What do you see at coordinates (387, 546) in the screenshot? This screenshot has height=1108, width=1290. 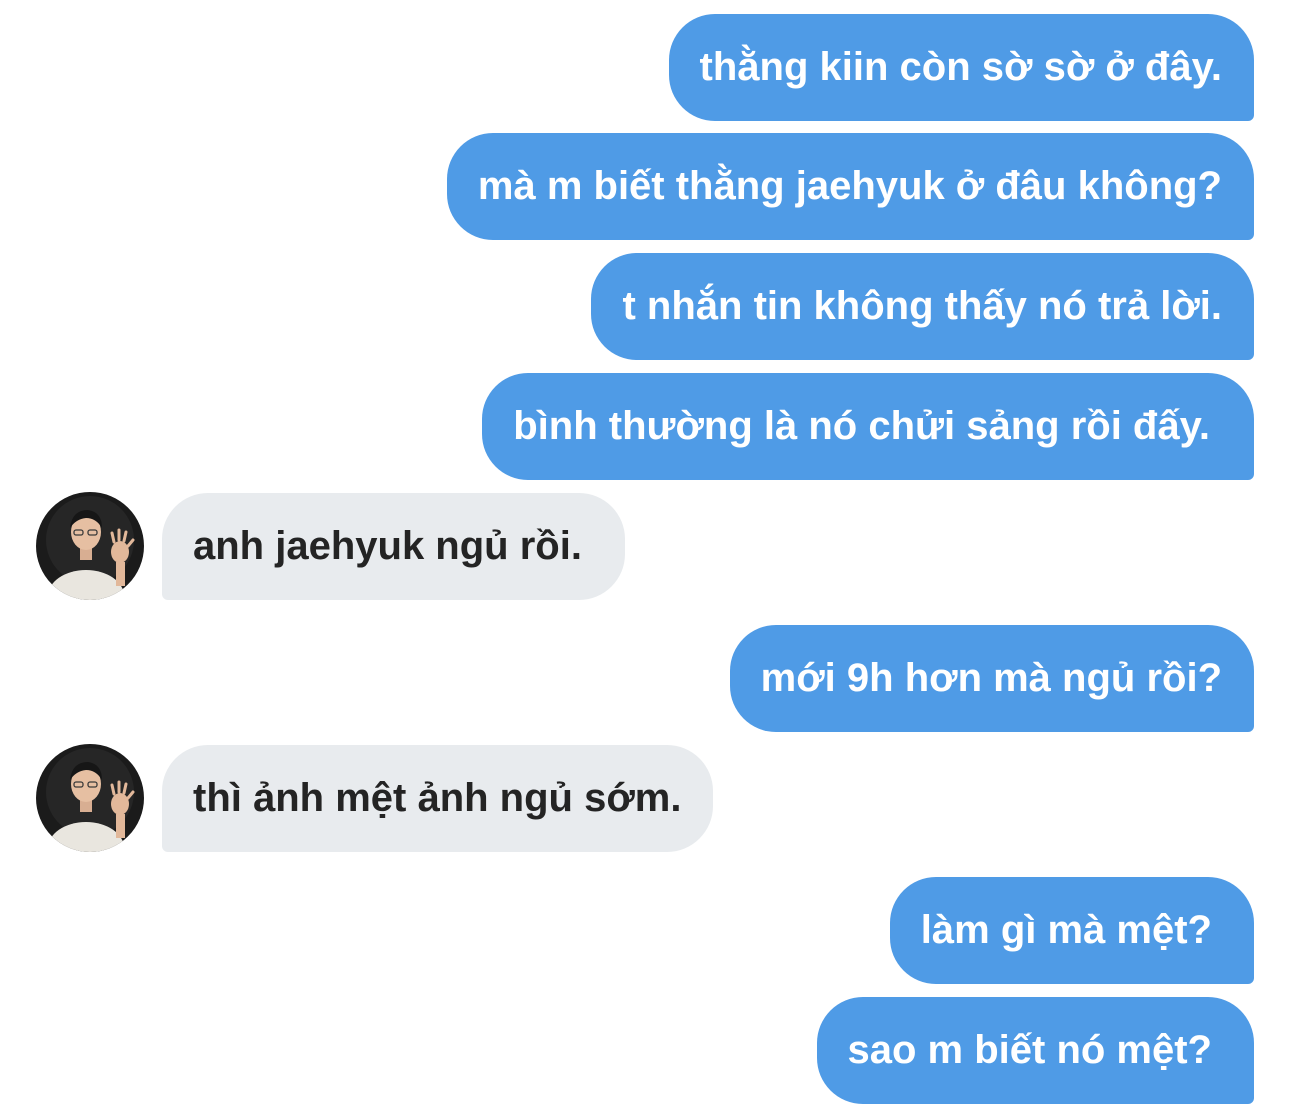 I see `message-text: anh jaehyuk ngủ rồi.` at bounding box center [387, 546].